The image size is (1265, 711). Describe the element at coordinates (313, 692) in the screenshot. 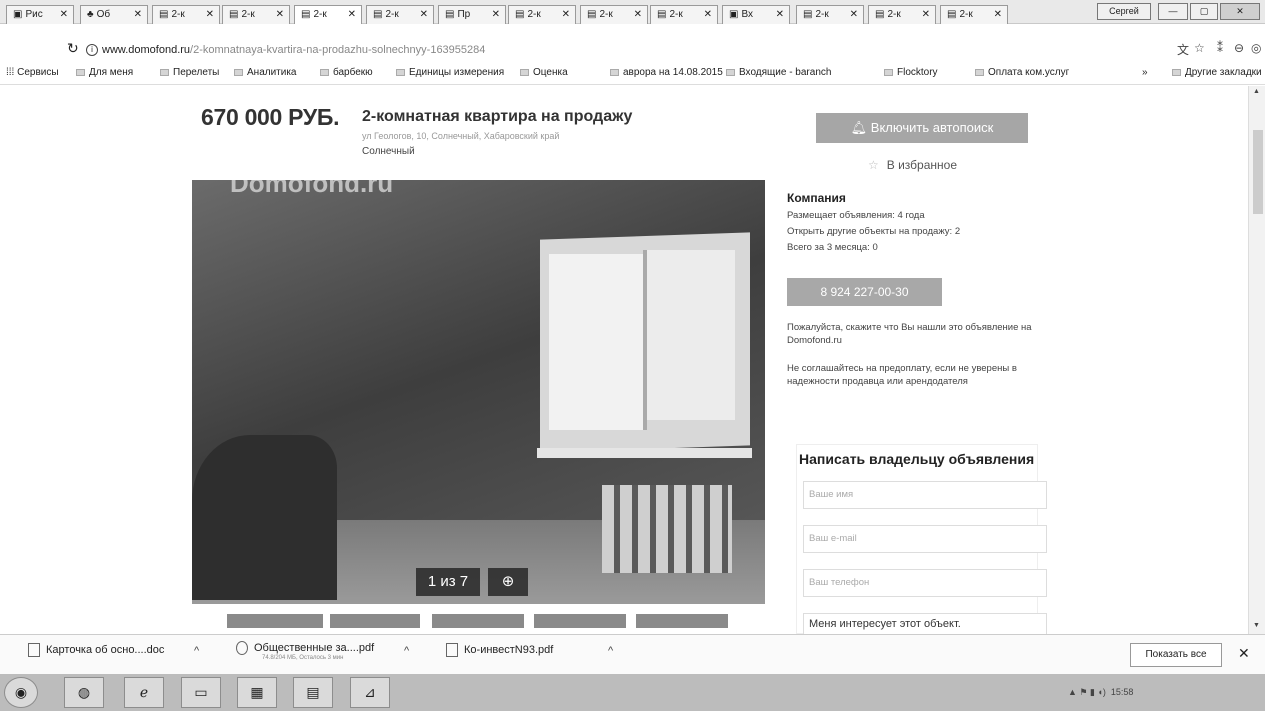

I see `word-taskbar-icon: ▤` at that location.